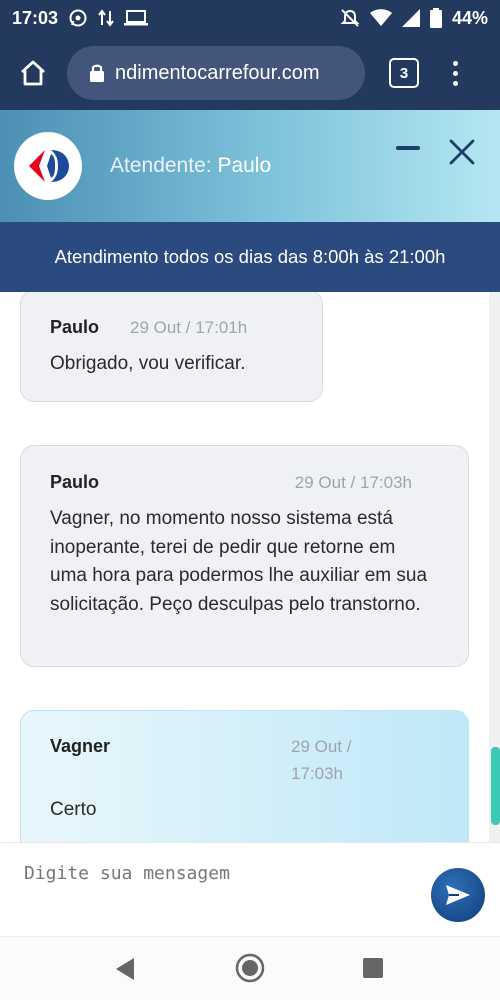 The width and height of the screenshot is (500, 1000). I want to click on status-bar: 17:03 44%, so click(250, 18).